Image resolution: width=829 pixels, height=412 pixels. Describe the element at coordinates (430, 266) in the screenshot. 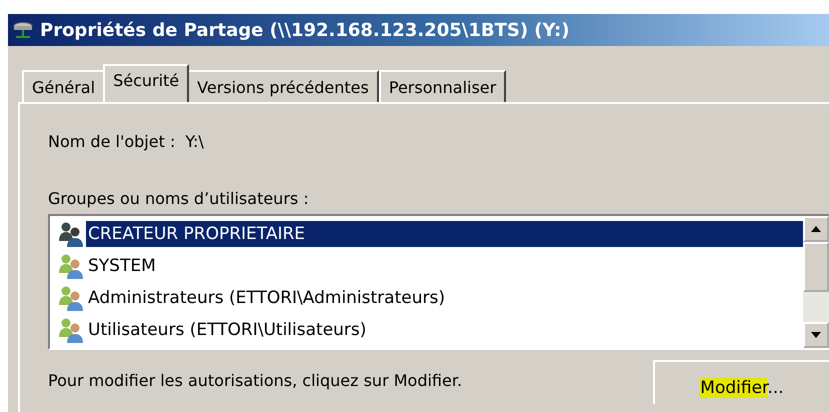

I see `list-item: SYSTEM` at that location.